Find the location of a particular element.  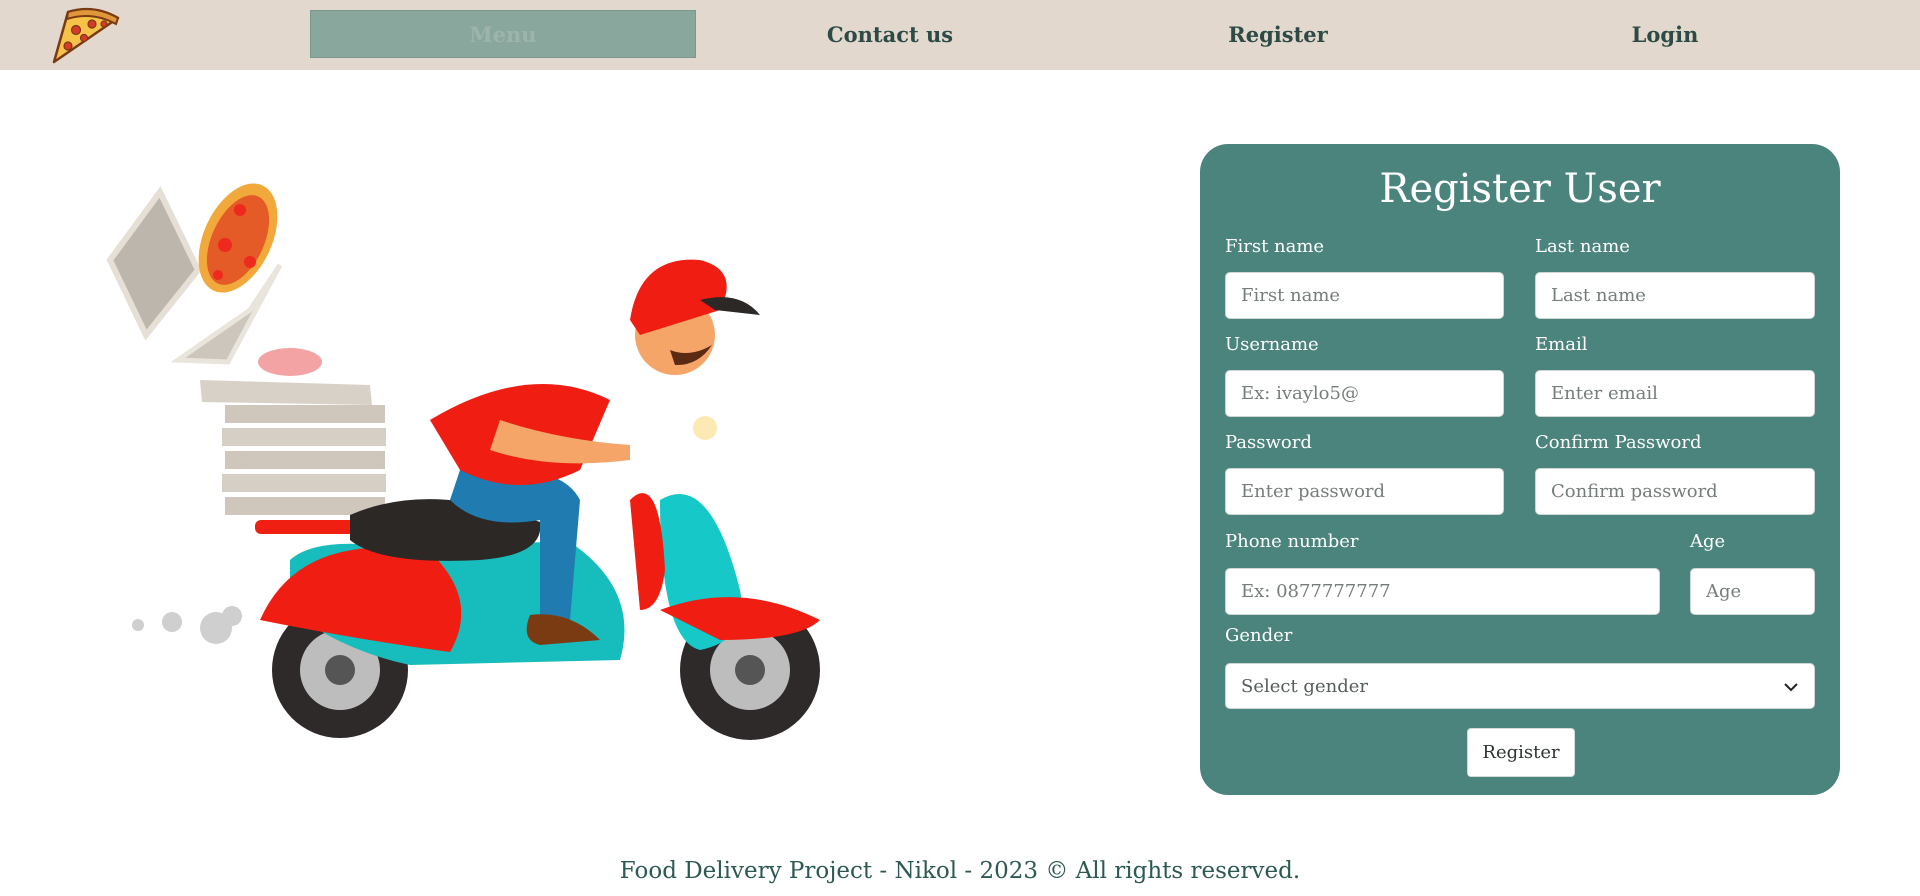

first-name-label: First name is located at coordinates (1275, 246).